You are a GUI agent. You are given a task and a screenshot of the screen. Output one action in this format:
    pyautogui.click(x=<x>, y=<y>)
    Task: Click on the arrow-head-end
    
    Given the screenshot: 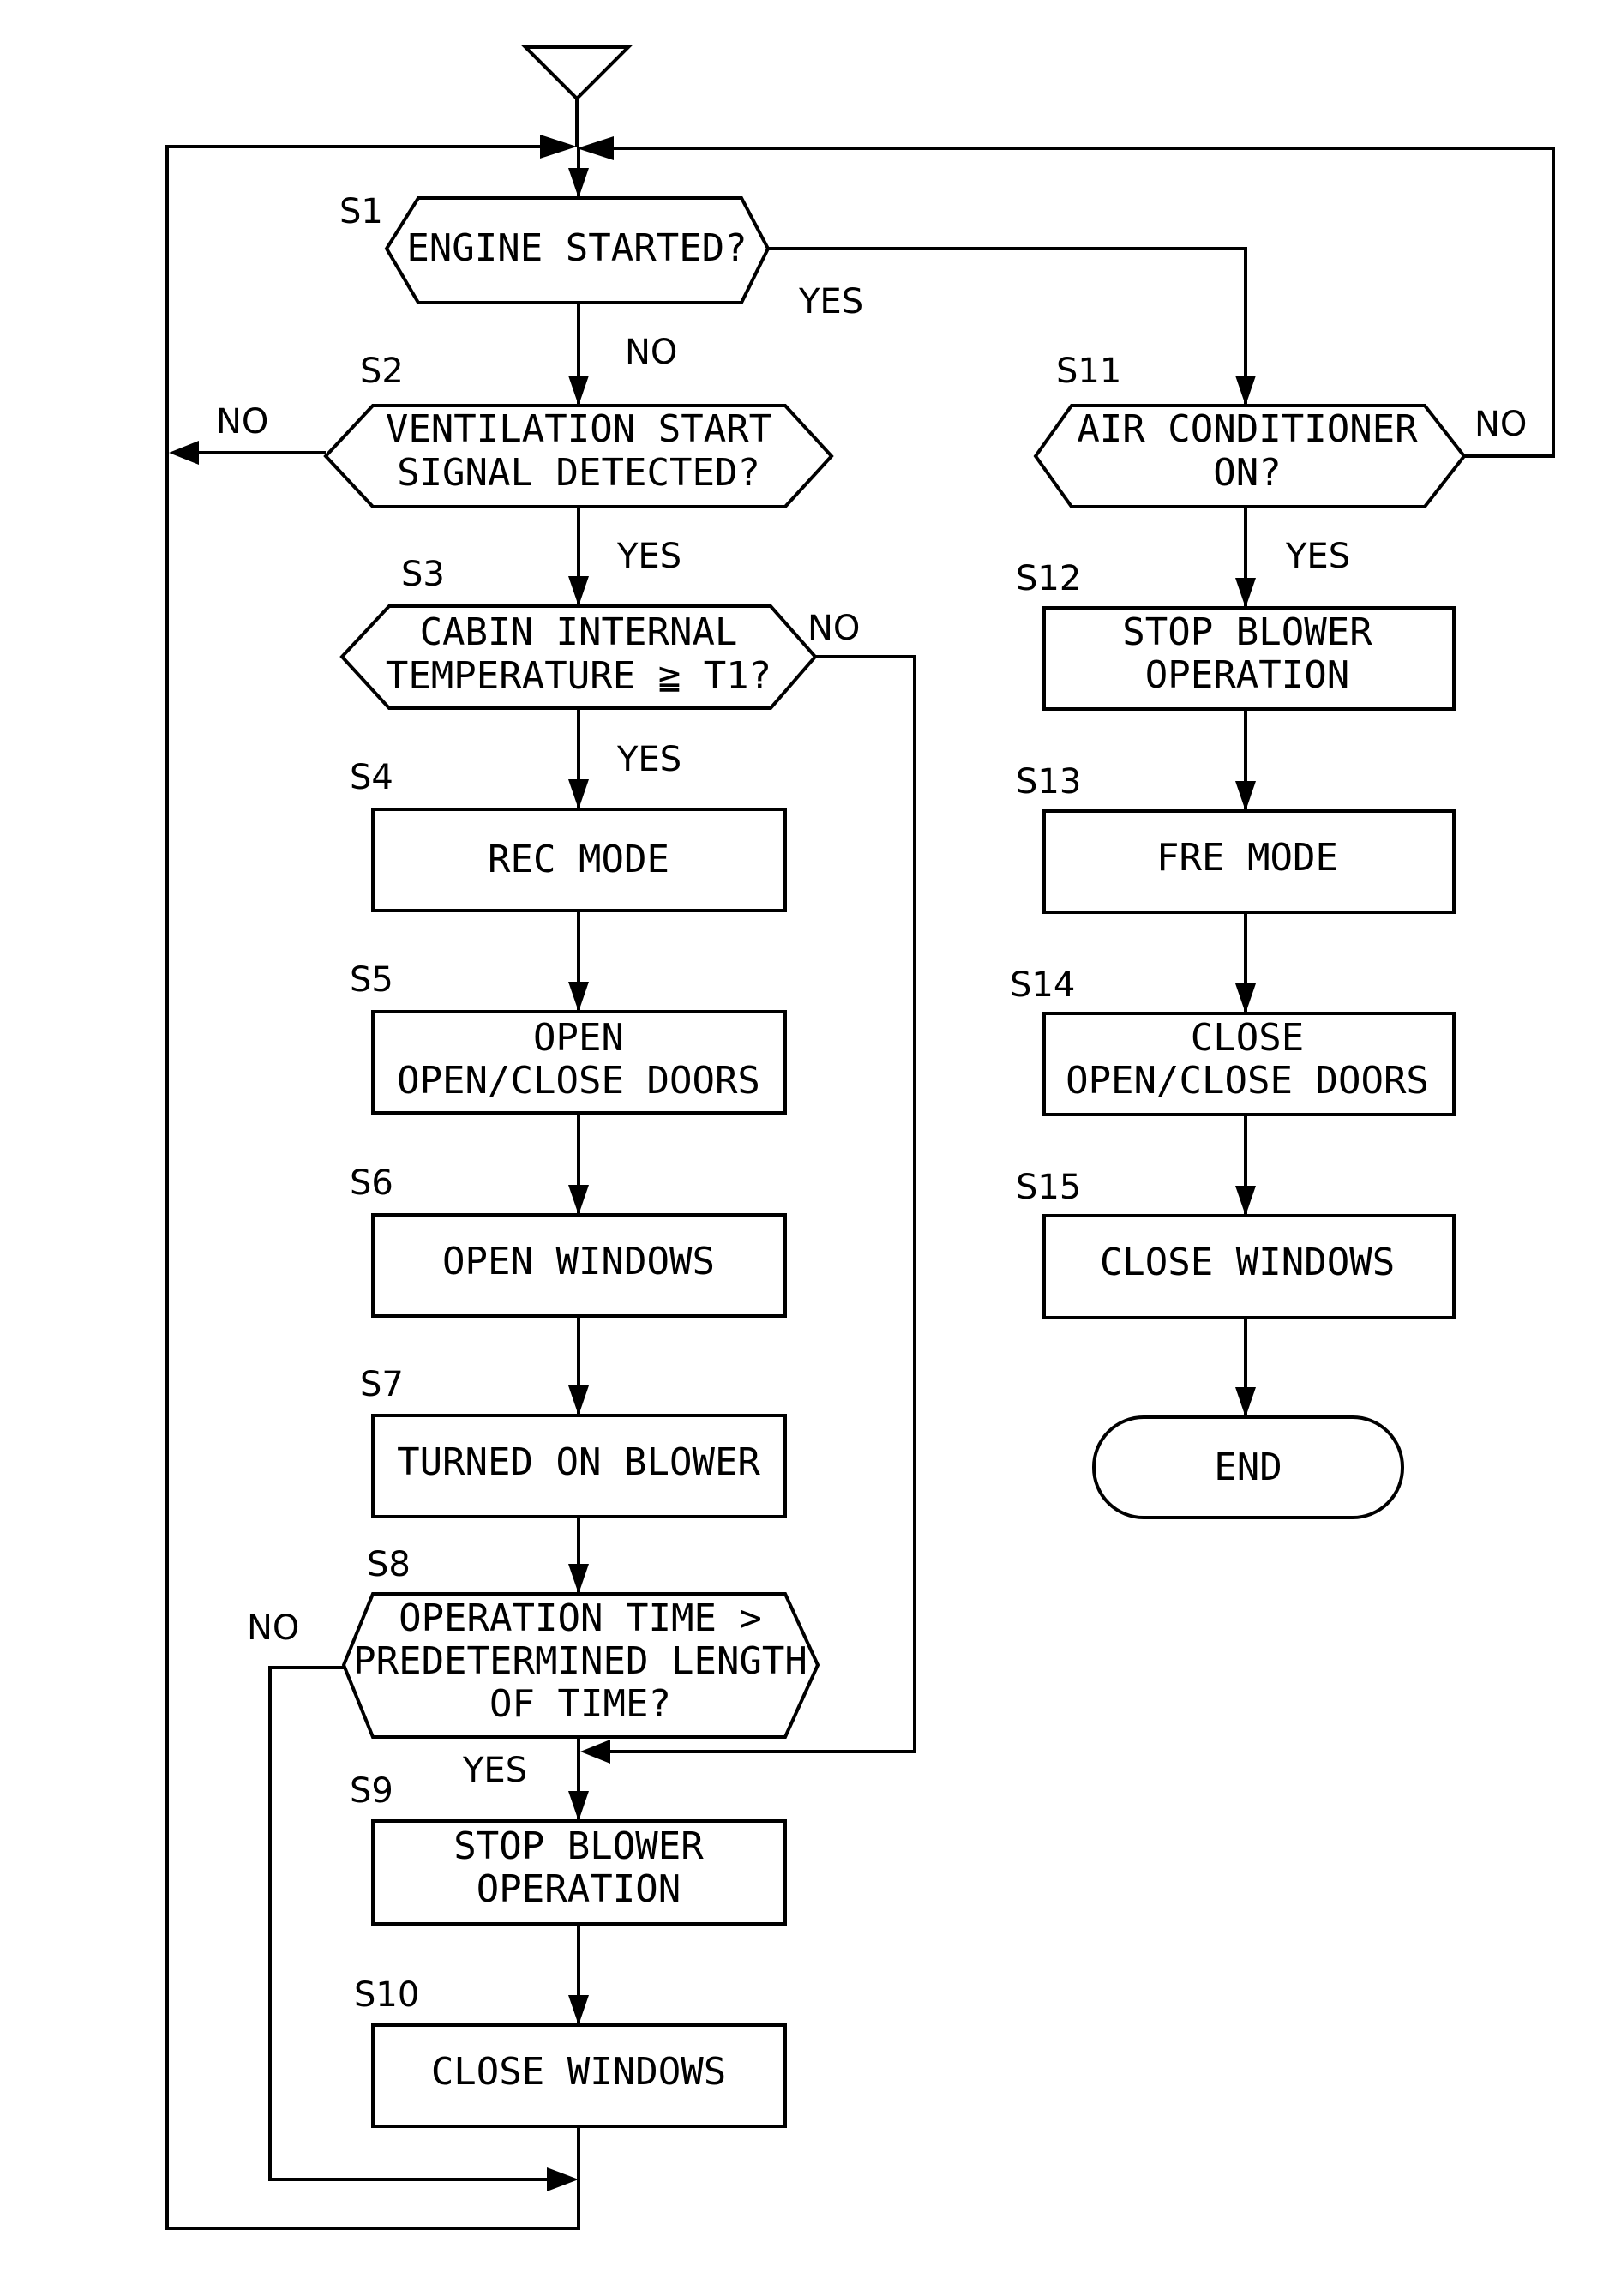 What is the action you would take?
    pyautogui.click(x=1245, y=1402)
    